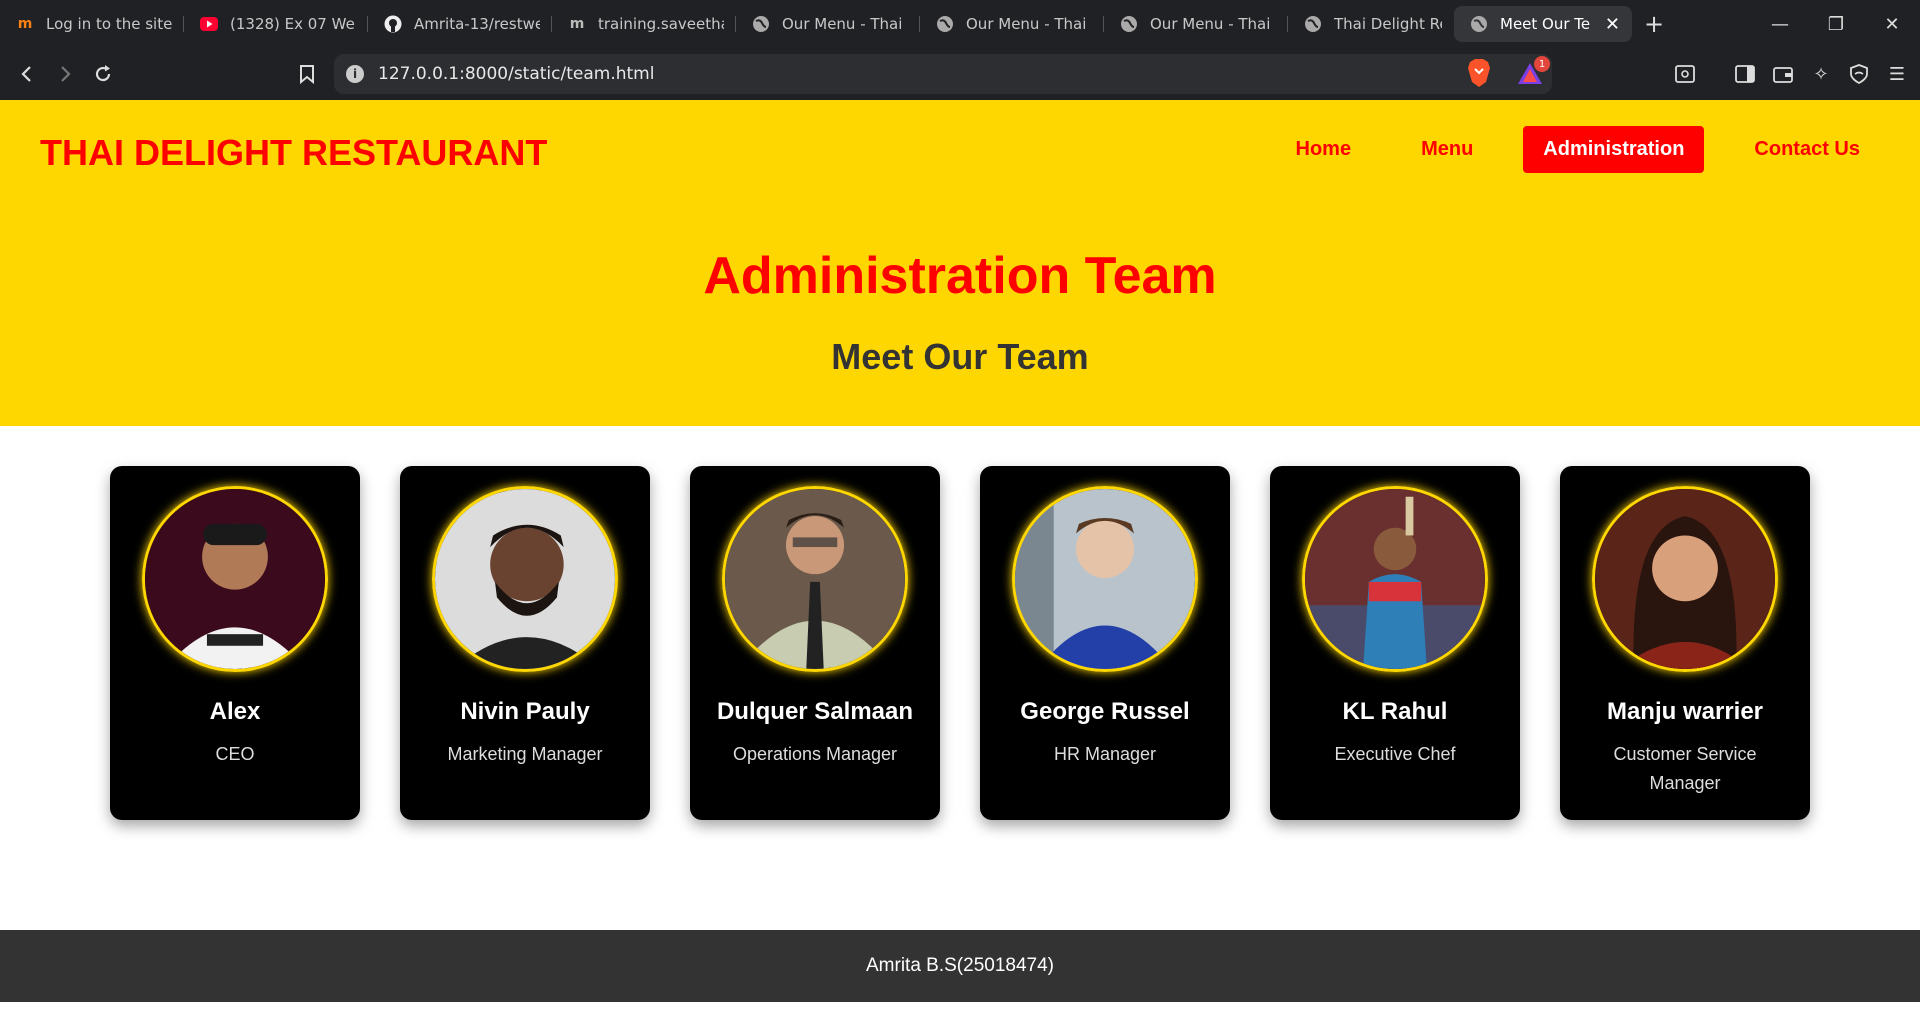  I want to click on team-card: Manju warrier Customer Service Manager, so click(1685, 643).